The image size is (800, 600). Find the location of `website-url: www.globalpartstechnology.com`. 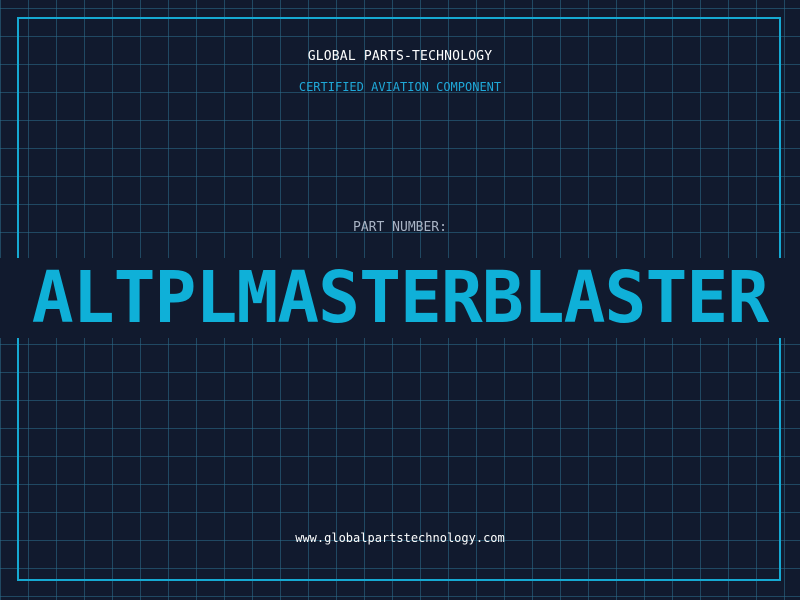

website-url: www.globalpartstechnology.com is located at coordinates (400, 538).